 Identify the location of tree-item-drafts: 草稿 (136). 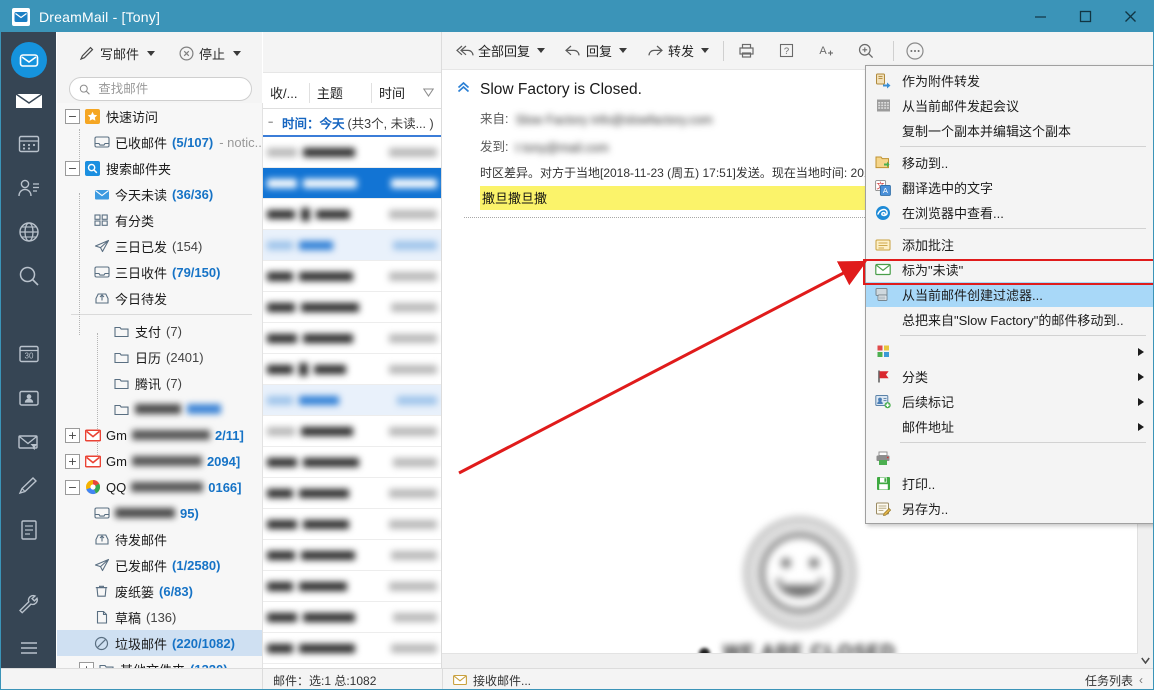
(159, 617).